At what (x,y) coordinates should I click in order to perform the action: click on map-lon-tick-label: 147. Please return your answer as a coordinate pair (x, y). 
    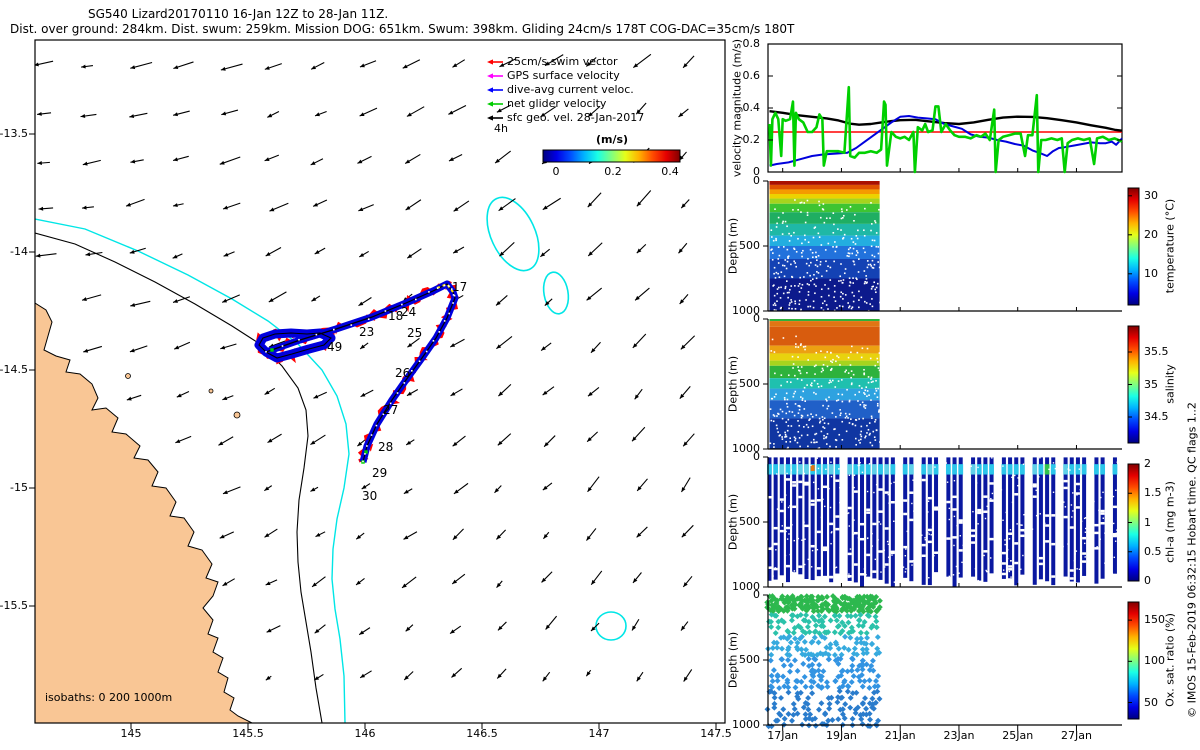
    Looking at the image, I should click on (599, 733).